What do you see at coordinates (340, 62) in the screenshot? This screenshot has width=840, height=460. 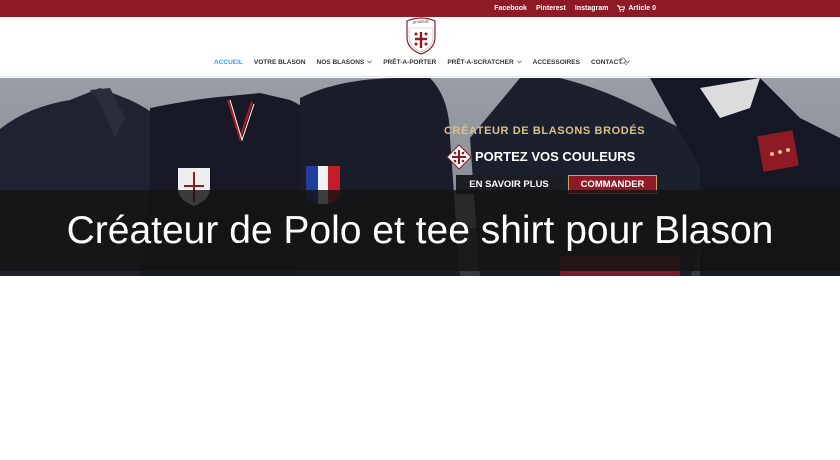 I see `nav-label: NOS BLASONS` at bounding box center [340, 62].